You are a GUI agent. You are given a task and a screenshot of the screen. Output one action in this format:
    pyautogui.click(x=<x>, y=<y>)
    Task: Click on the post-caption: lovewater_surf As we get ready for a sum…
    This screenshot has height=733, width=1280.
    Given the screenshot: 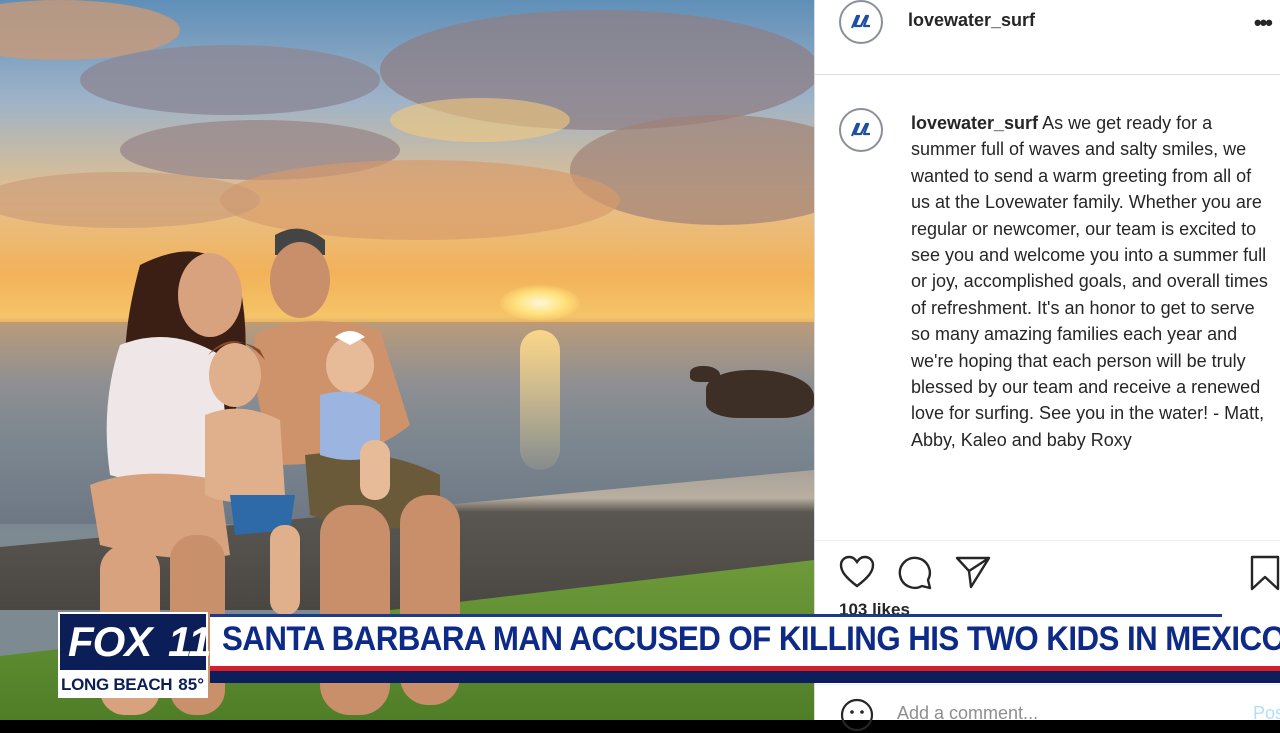 What is the action you would take?
    pyautogui.click(x=1091, y=281)
    